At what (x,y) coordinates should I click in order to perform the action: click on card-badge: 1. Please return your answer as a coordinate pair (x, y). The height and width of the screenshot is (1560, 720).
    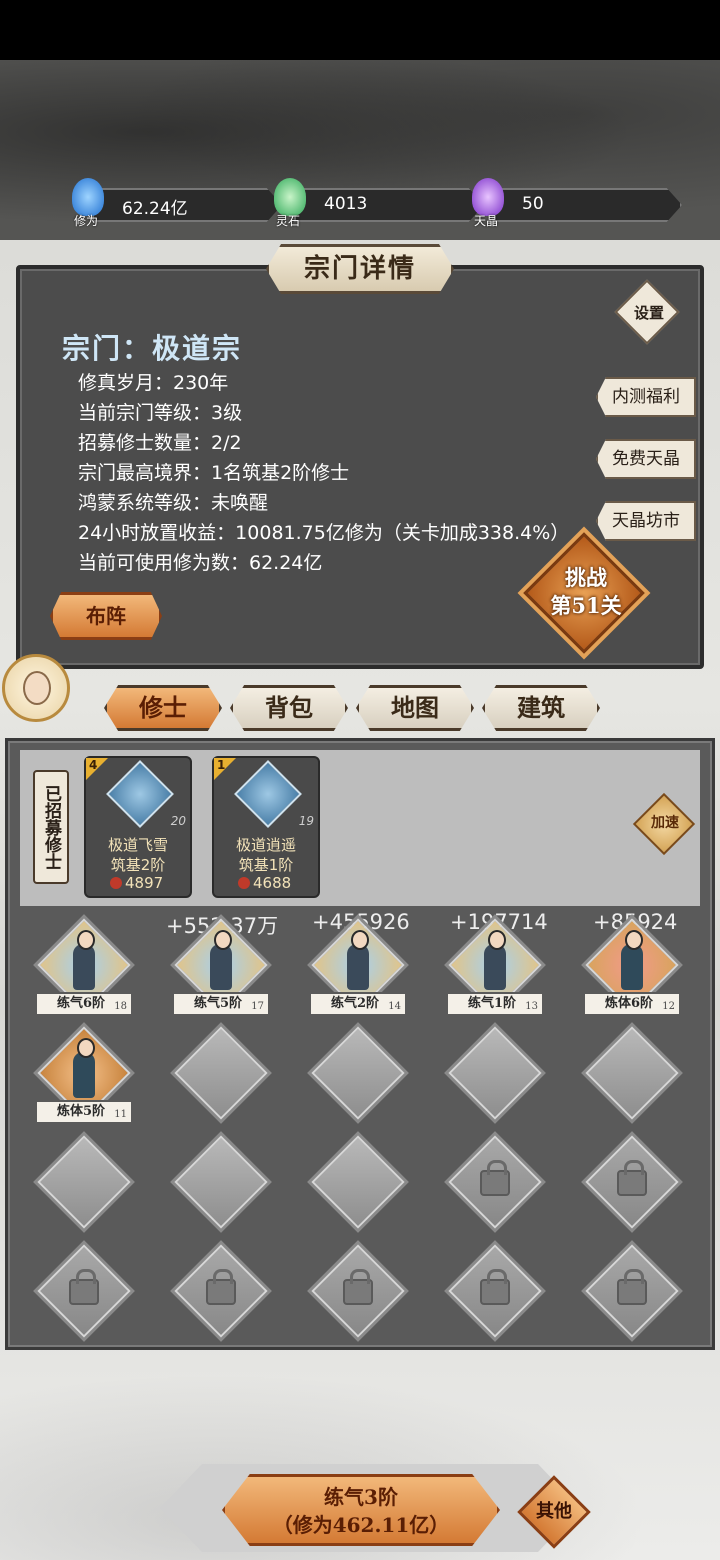
    Looking at the image, I should click on (225, 769).